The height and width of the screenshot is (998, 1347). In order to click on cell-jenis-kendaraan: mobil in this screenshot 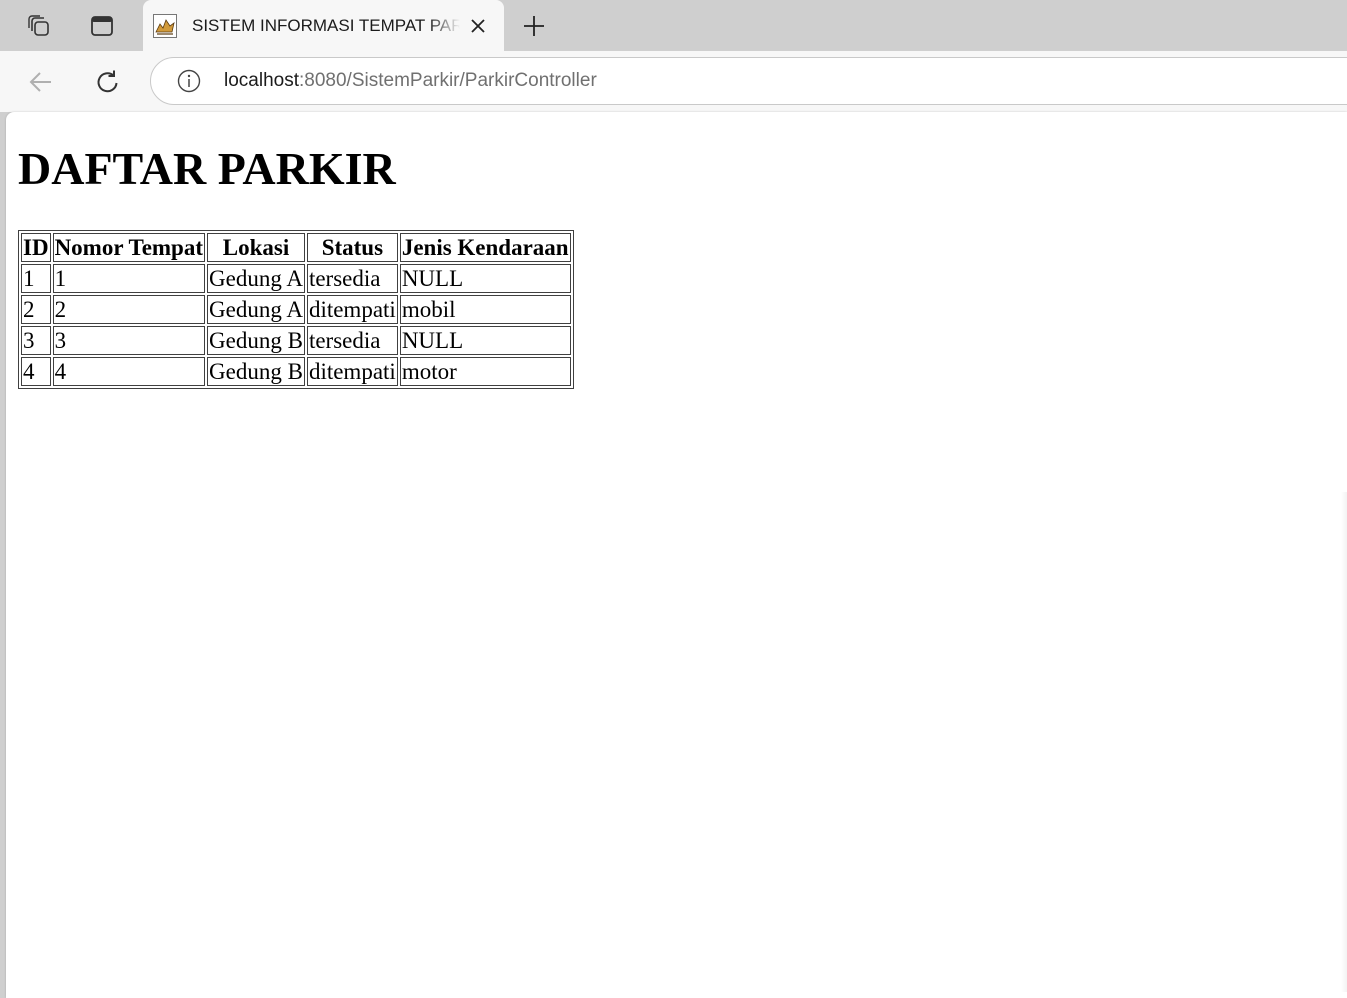, I will do `click(485, 309)`.